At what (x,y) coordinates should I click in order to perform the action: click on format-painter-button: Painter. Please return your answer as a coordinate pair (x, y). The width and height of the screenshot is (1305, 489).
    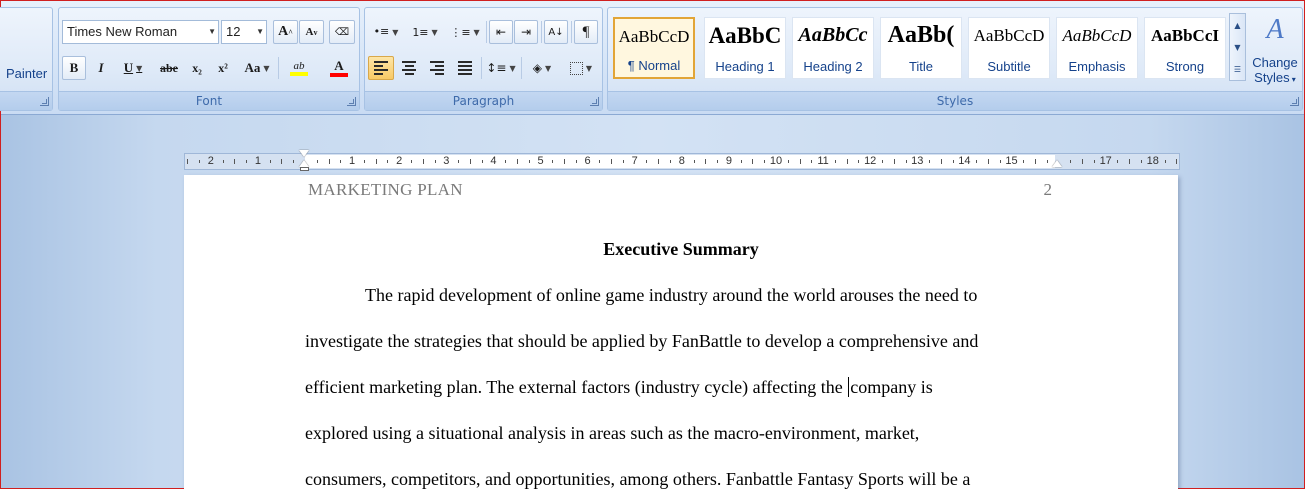
    Looking at the image, I should click on (26, 73).